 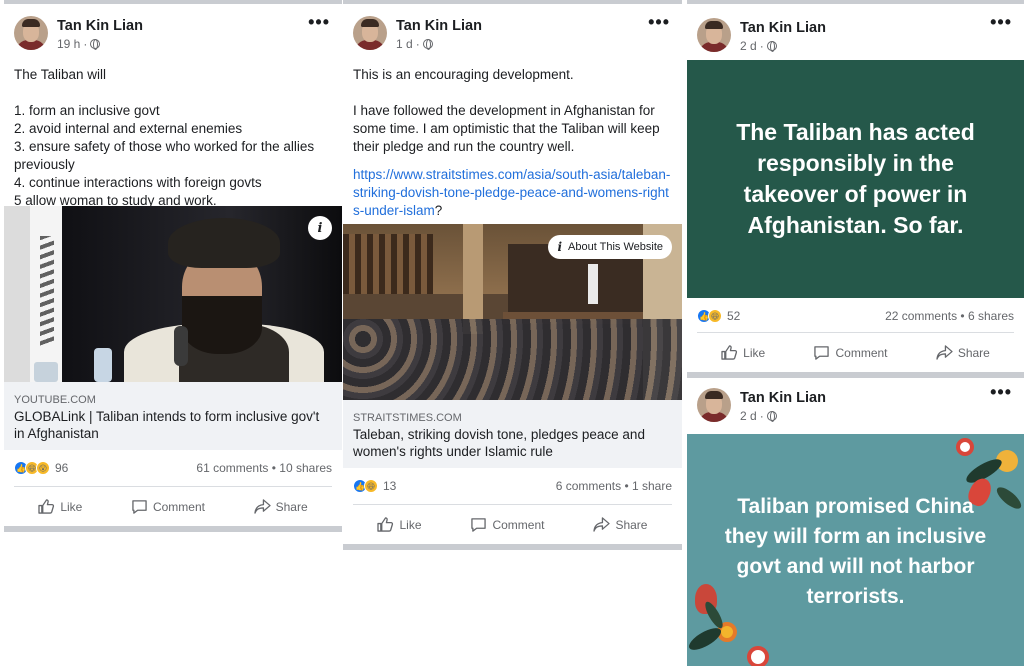 I want to click on post-stats: 👍 😆 13 6 comments • 1 share, so click(x=512, y=486).